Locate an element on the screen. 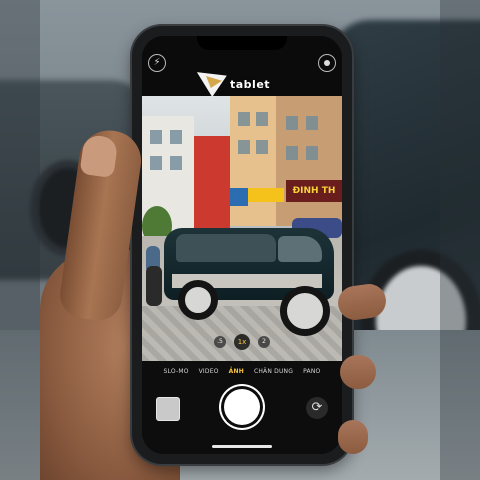 This screenshot has height=480, width=480. suv-front-wheel is located at coordinates (305, 311).